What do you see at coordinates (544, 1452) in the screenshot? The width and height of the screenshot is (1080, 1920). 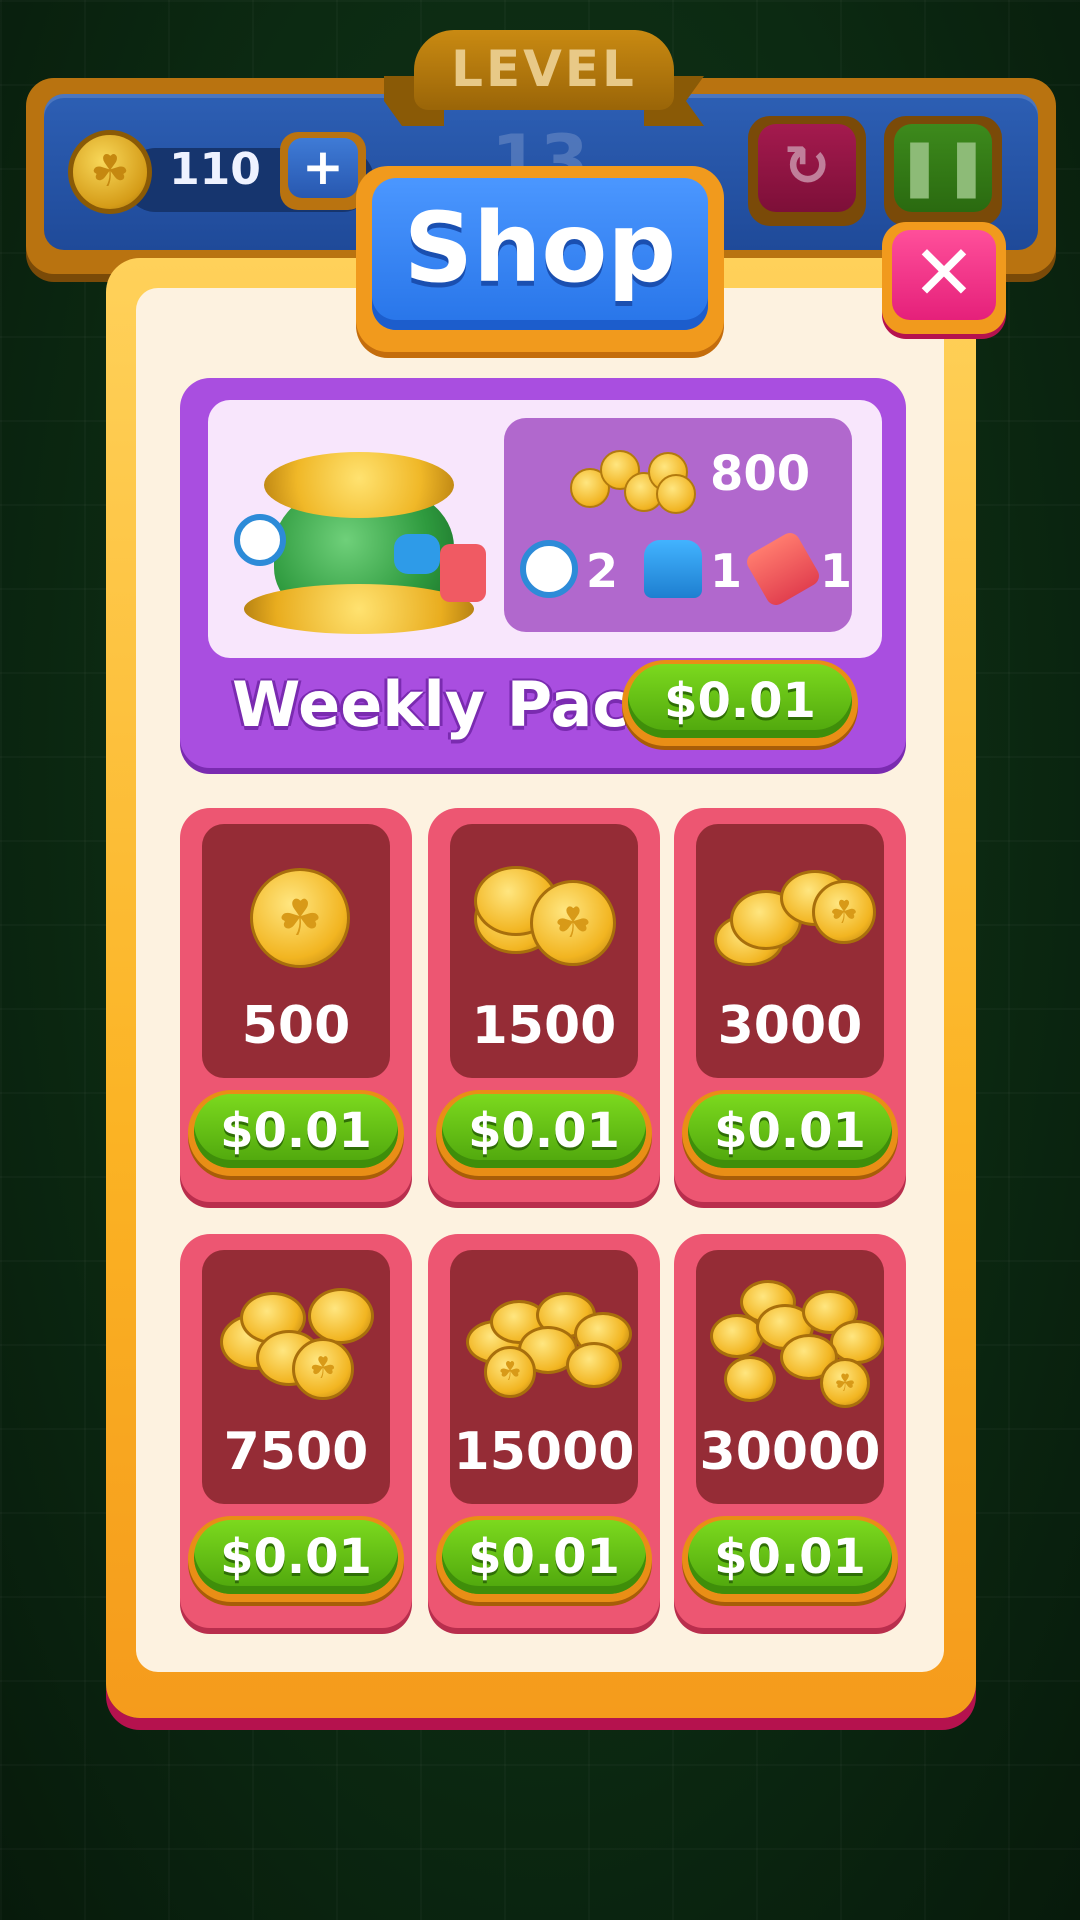 I see `coin-pack-amount: 15000` at bounding box center [544, 1452].